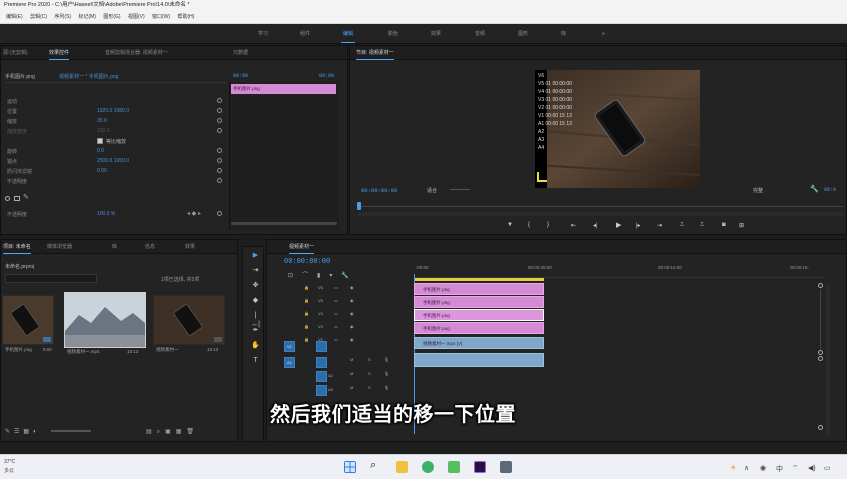  What do you see at coordinates (617, 129) in the screenshot?
I see `program-video-frame` at bounding box center [617, 129].